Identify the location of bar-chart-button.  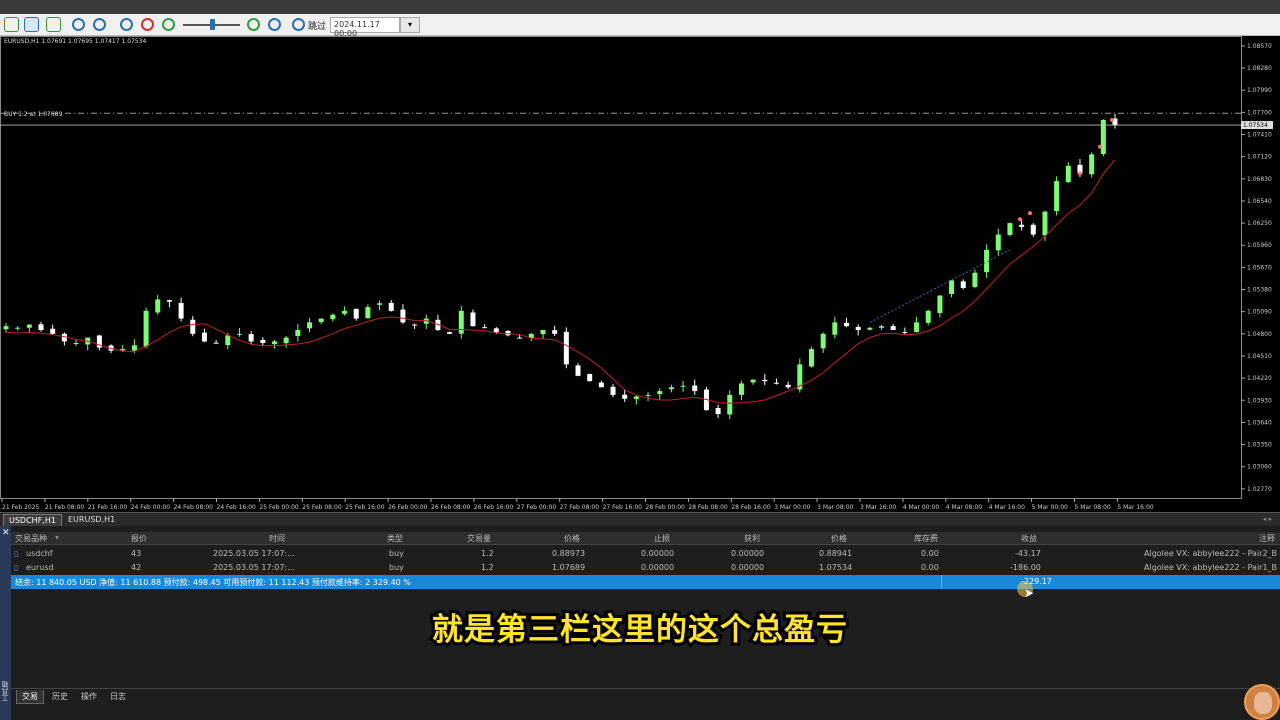
(11, 24).